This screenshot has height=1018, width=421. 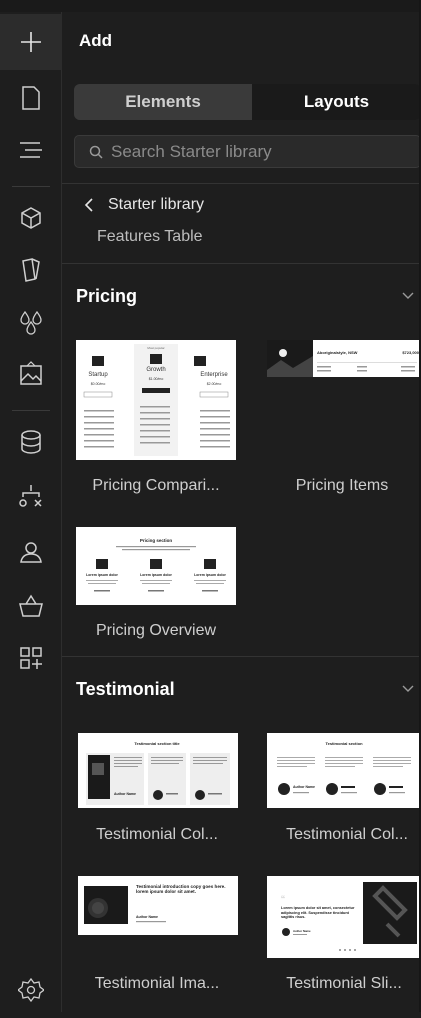 I want to click on layout-thumb-testimonial-columns-1: Testimonial section title Author Name, so click(x=158, y=770).